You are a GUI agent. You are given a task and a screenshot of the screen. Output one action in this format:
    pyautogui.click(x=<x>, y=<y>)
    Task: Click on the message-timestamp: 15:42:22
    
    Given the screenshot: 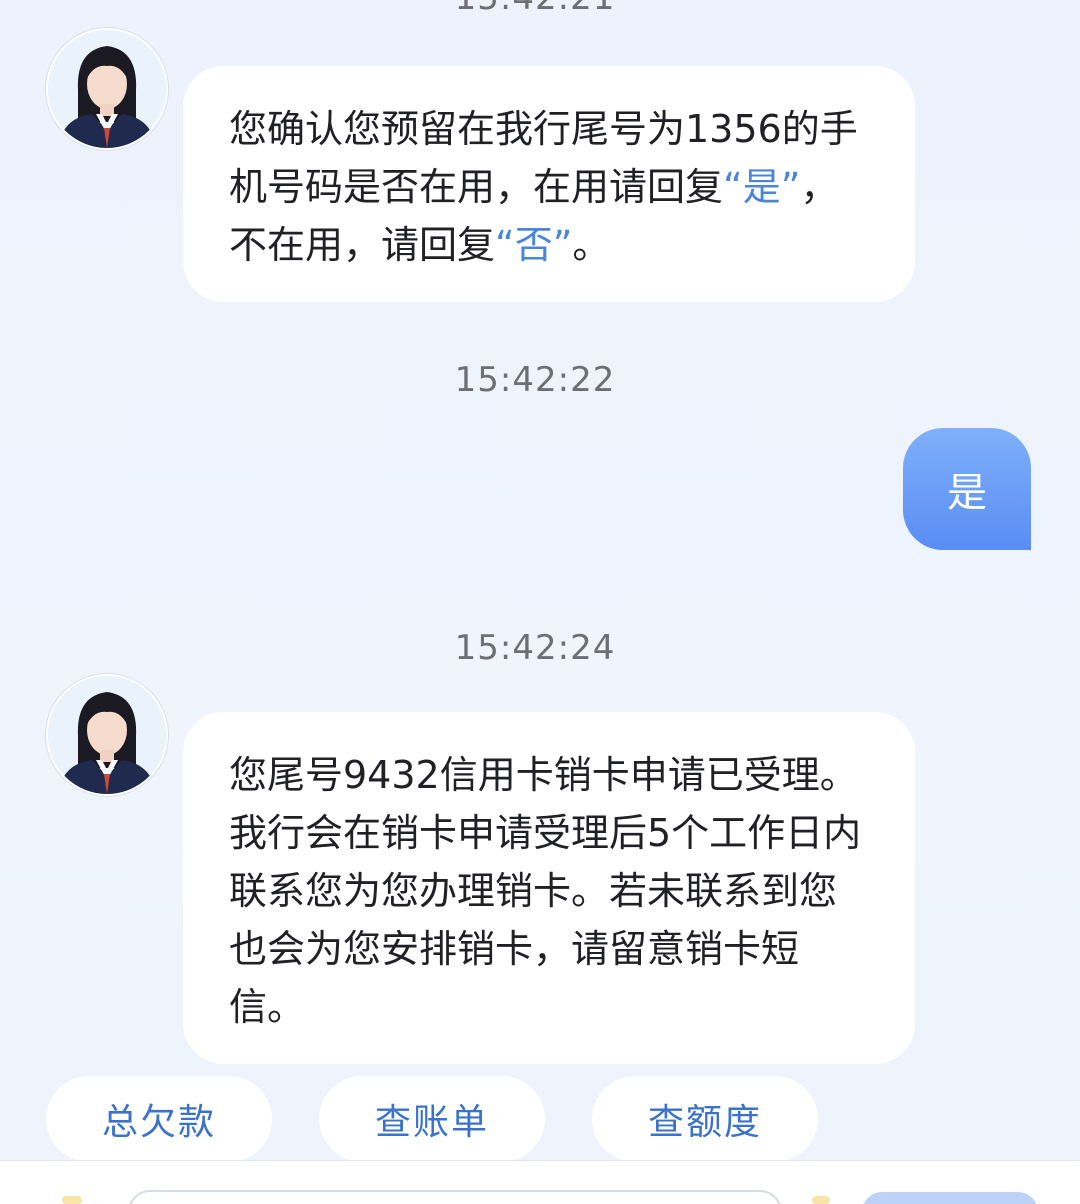 What is the action you would take?
    pyautogui.click(x=535, y=380)
    